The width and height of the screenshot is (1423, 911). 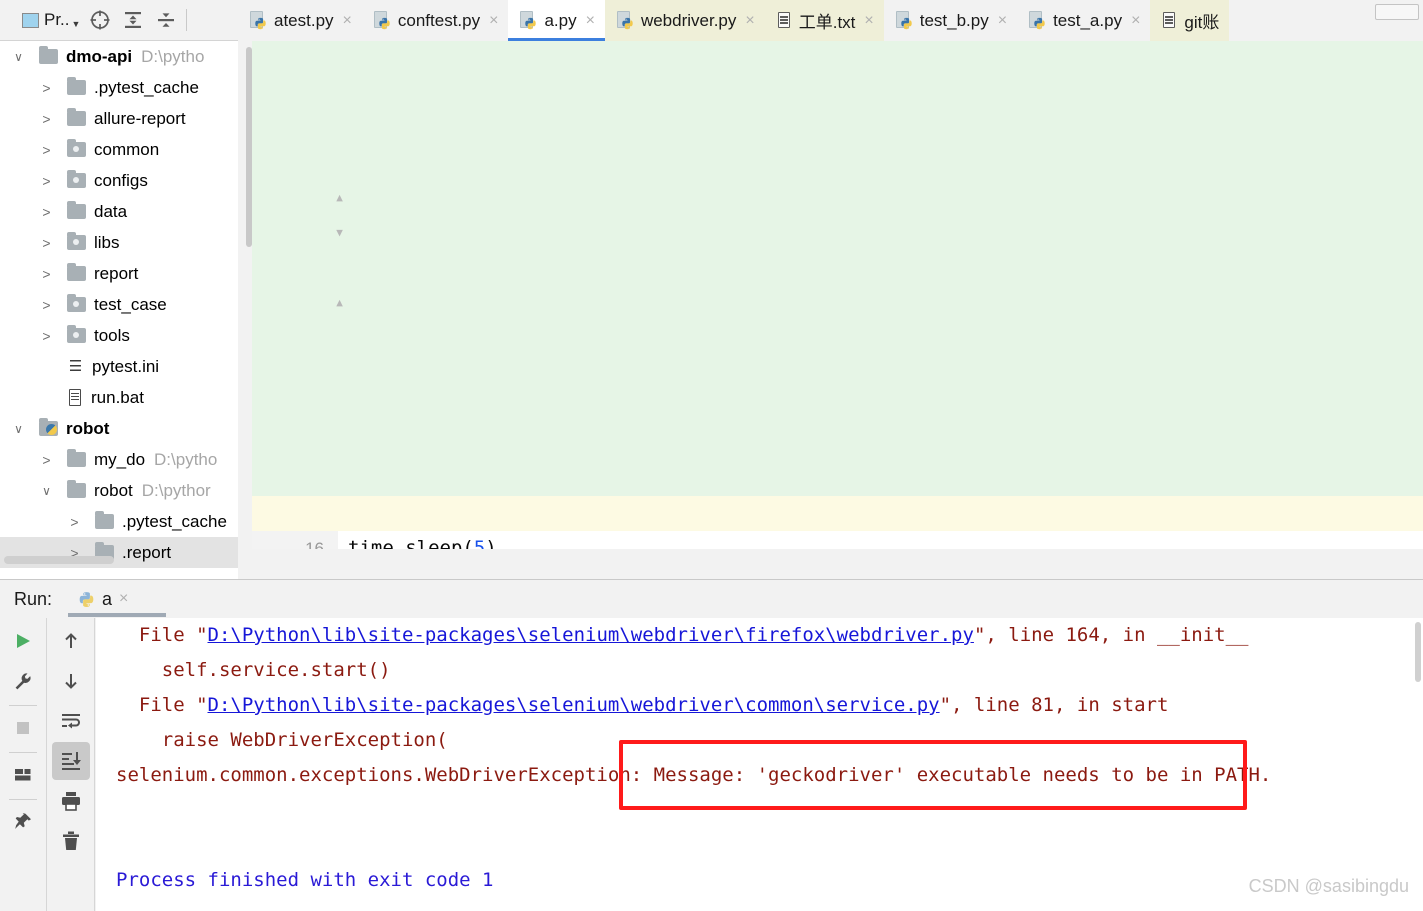 What do you see at coordinates (837, 90) in the screenshot?
I see `code-line-3: 3 @file_name: a` at bounding box center [837, 90].